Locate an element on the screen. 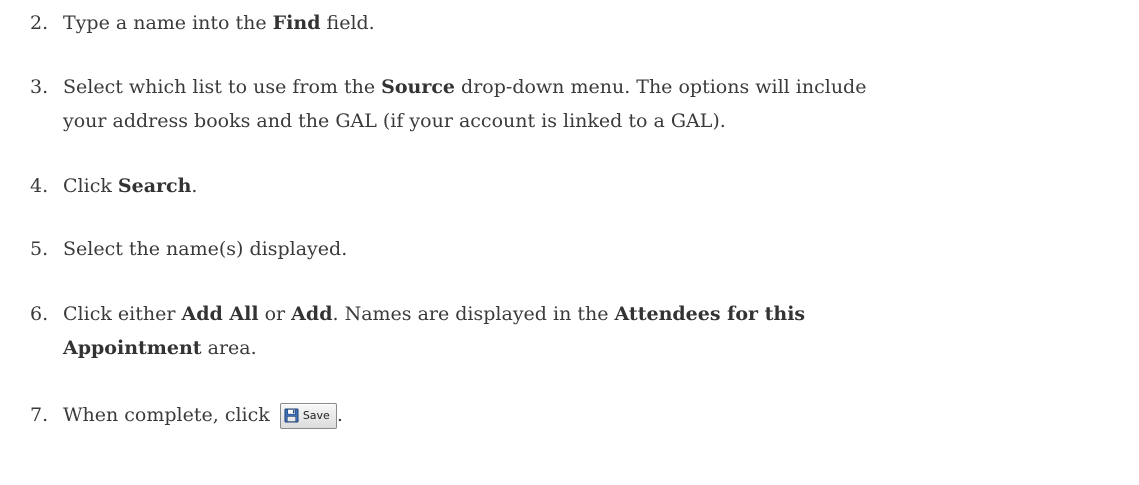  step-text-mid2: . Names are displayed in the is located at coordinates (473, 314).